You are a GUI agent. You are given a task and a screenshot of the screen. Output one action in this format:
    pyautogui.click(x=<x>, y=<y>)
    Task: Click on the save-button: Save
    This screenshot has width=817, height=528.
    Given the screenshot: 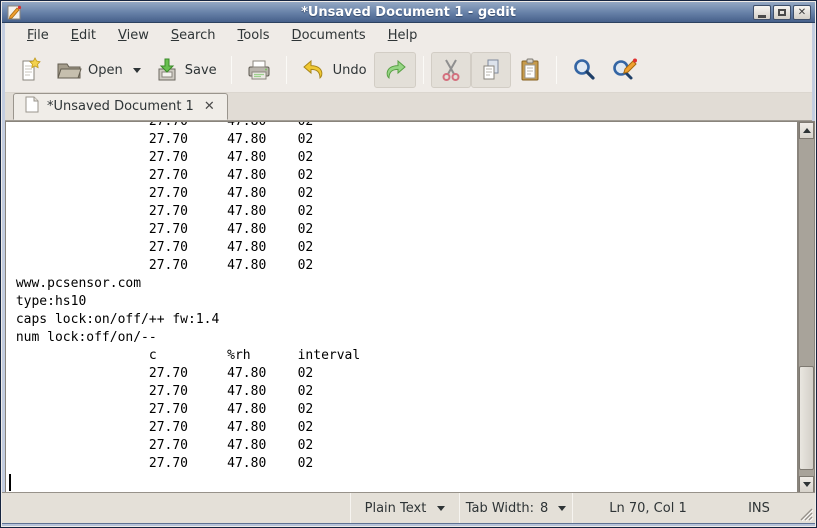 What is the action you would take?
    pyautogui.click(x=186, y=70)
    